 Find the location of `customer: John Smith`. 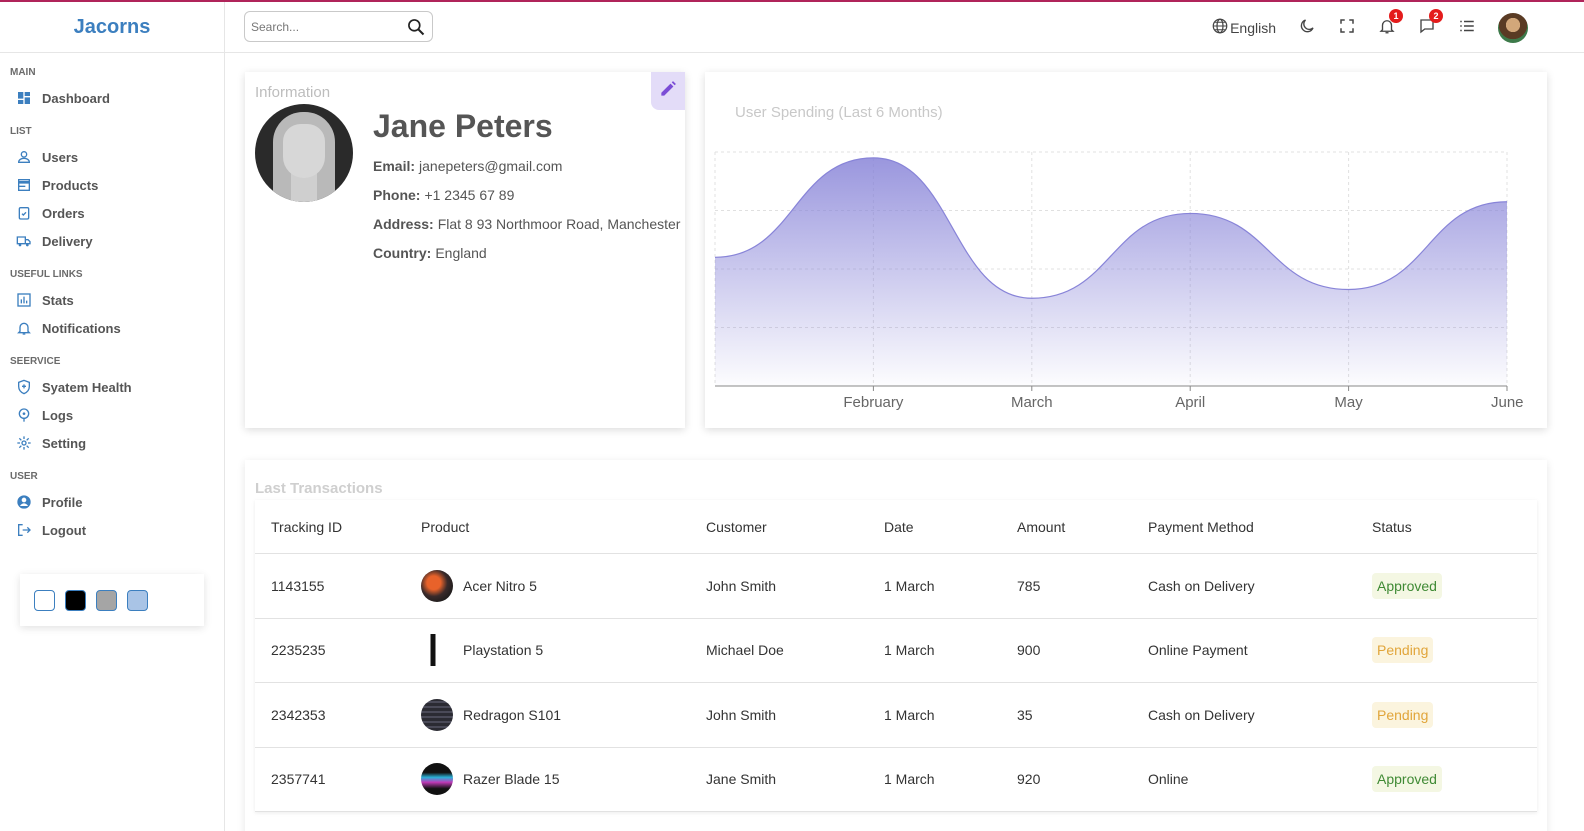

customer: John Smith is located at coordinates (741, 714).